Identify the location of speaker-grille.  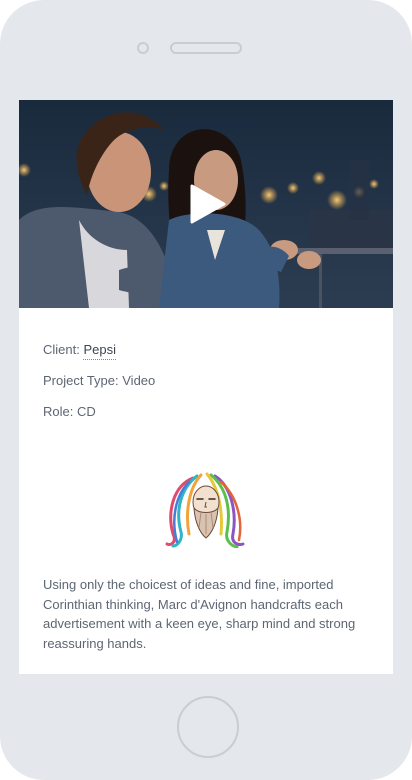
(206, 48).